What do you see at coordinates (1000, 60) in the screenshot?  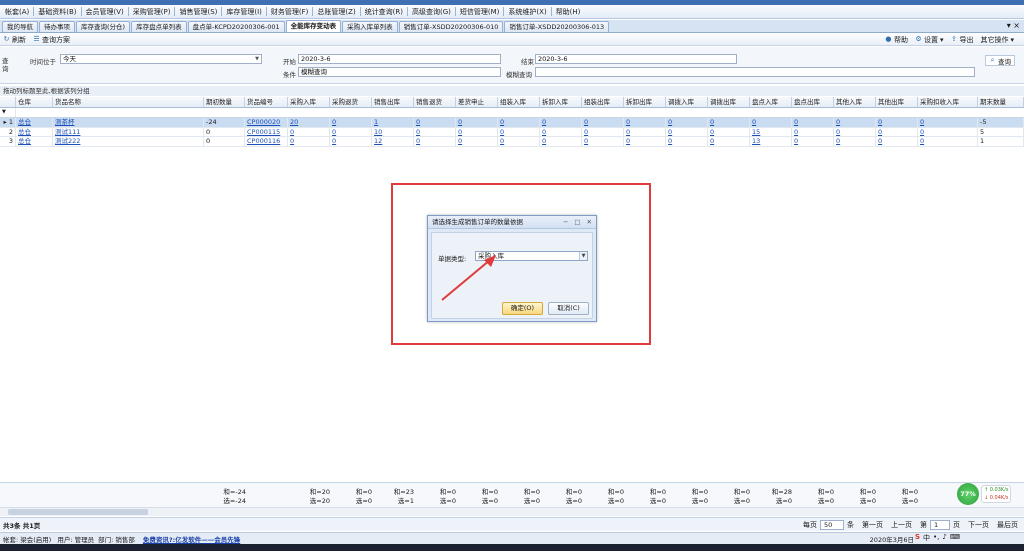 I see `search-button: ⌕ 查询` at bounding box center [1000, 60].